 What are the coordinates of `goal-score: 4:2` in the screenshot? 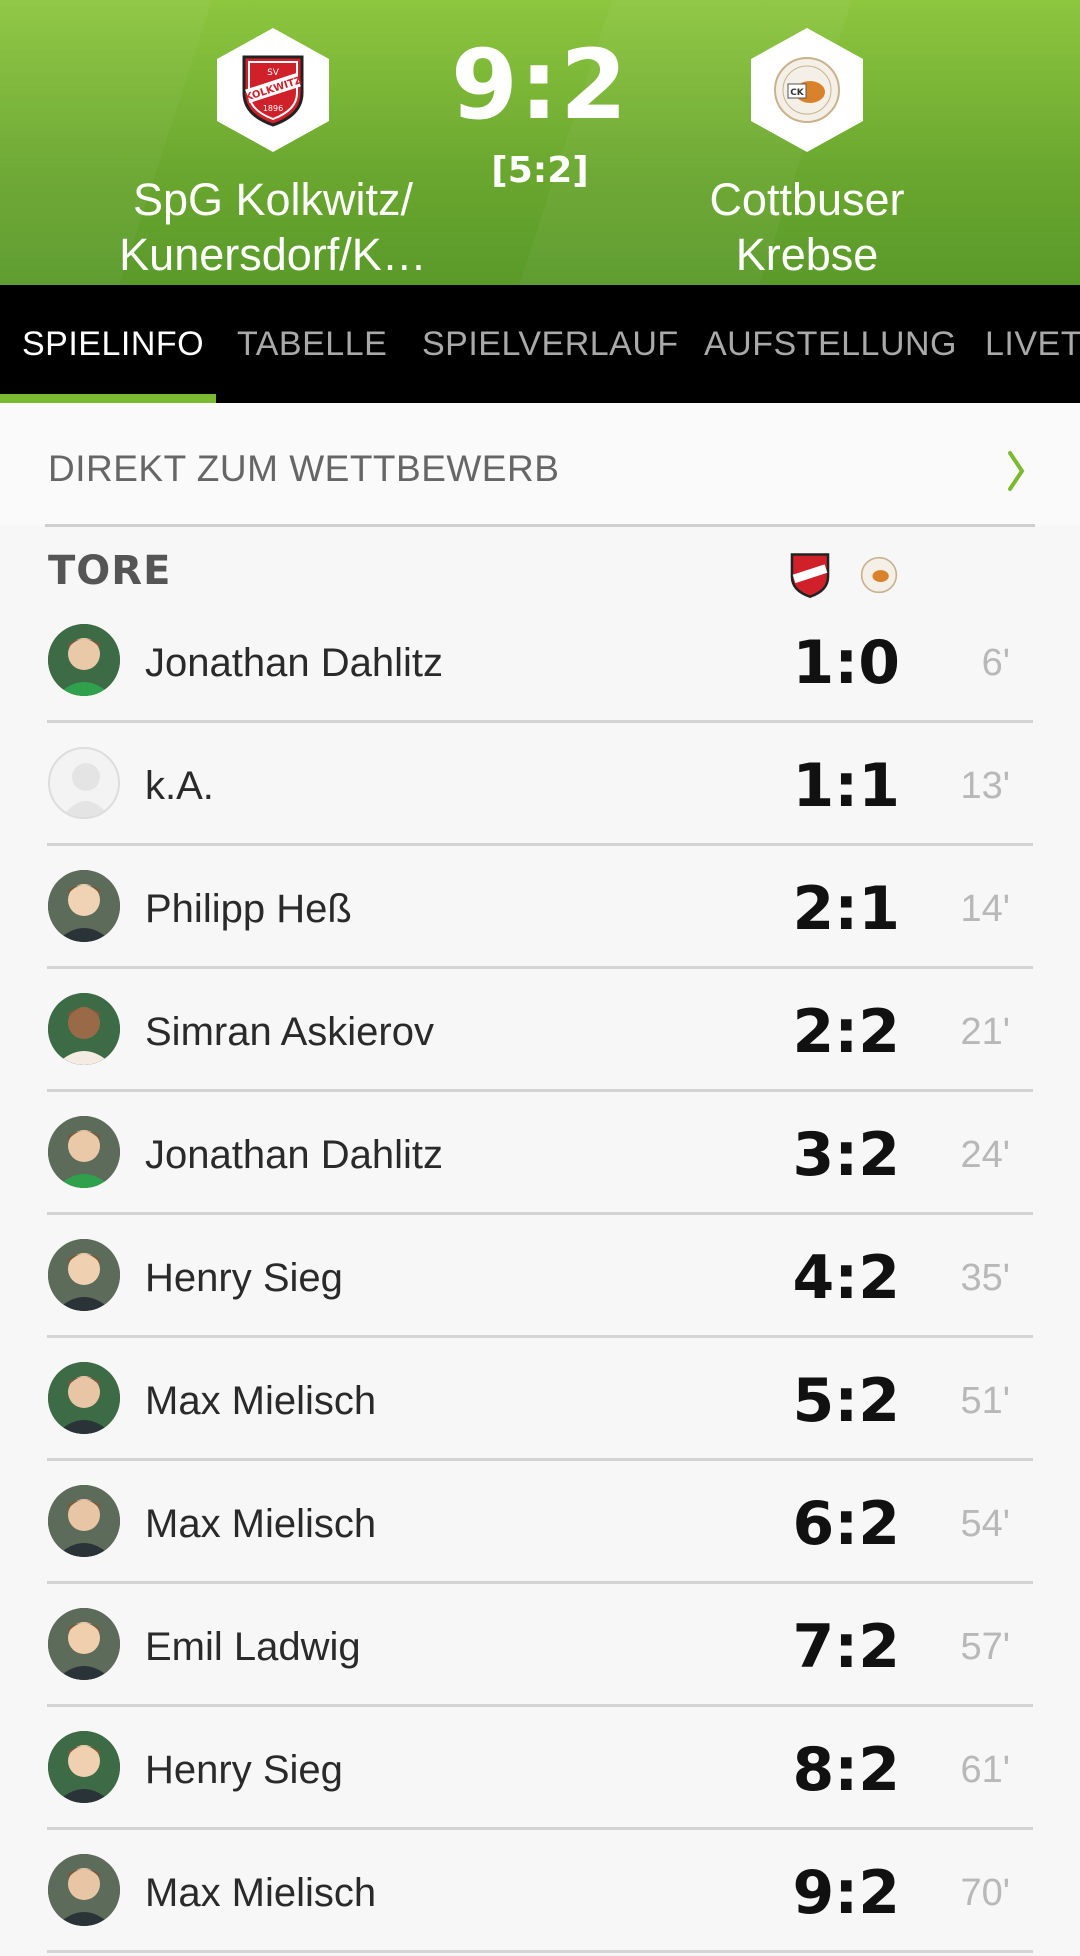 It's located at (846, 1278).